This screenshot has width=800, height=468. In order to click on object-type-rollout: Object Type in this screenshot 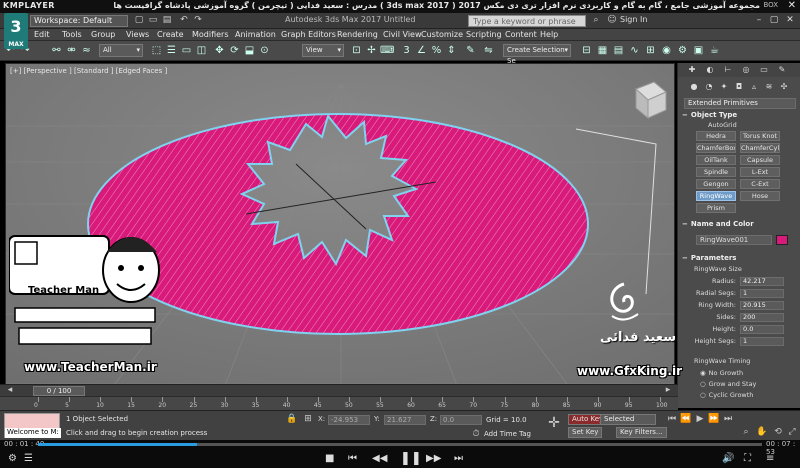, I will do `click(739, 115)`.